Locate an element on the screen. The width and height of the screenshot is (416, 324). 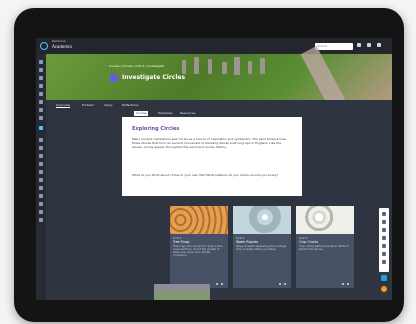
course-icon is located at coordinates (114, 78).